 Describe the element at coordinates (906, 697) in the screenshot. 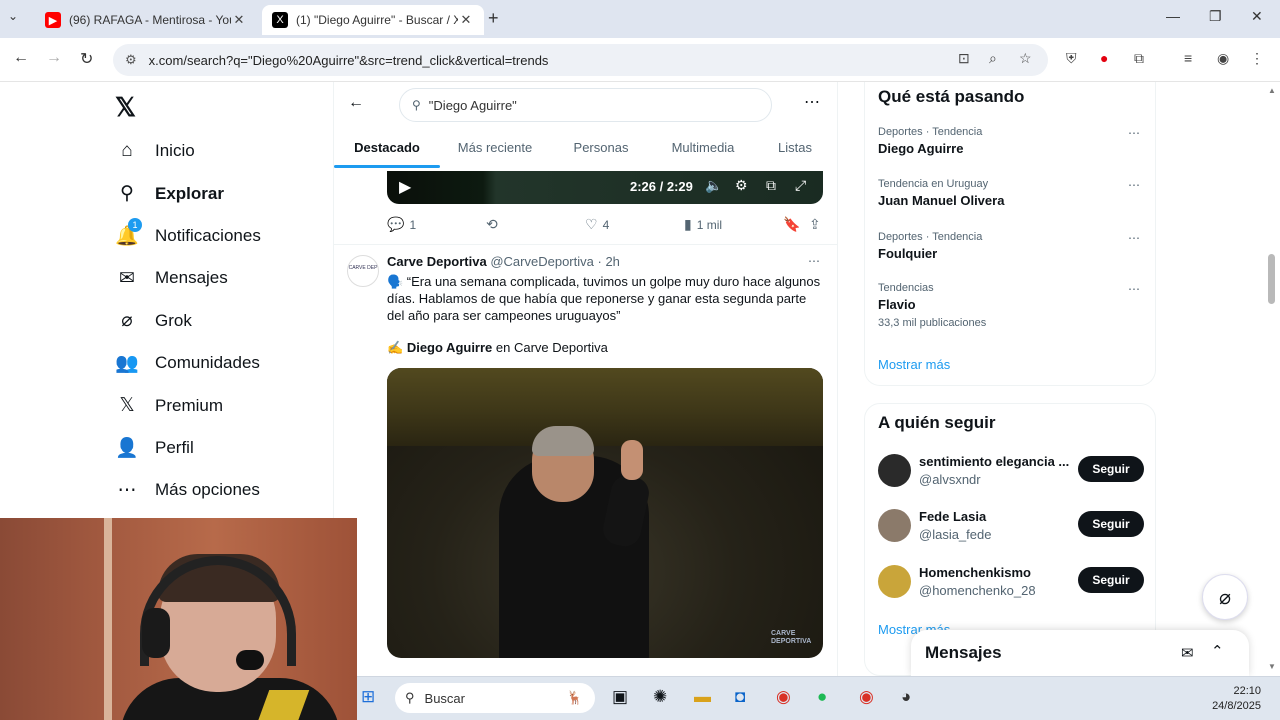

I see `app-icon: ◕` at that location.